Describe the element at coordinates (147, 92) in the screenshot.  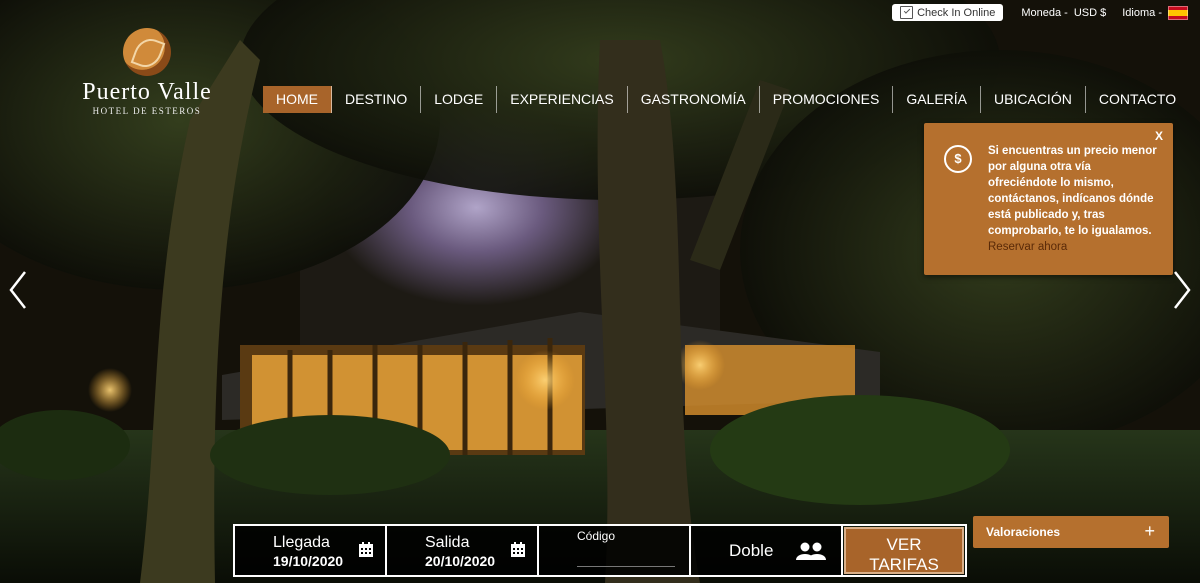
I see `logo-name: Puerto Valle` at that location.